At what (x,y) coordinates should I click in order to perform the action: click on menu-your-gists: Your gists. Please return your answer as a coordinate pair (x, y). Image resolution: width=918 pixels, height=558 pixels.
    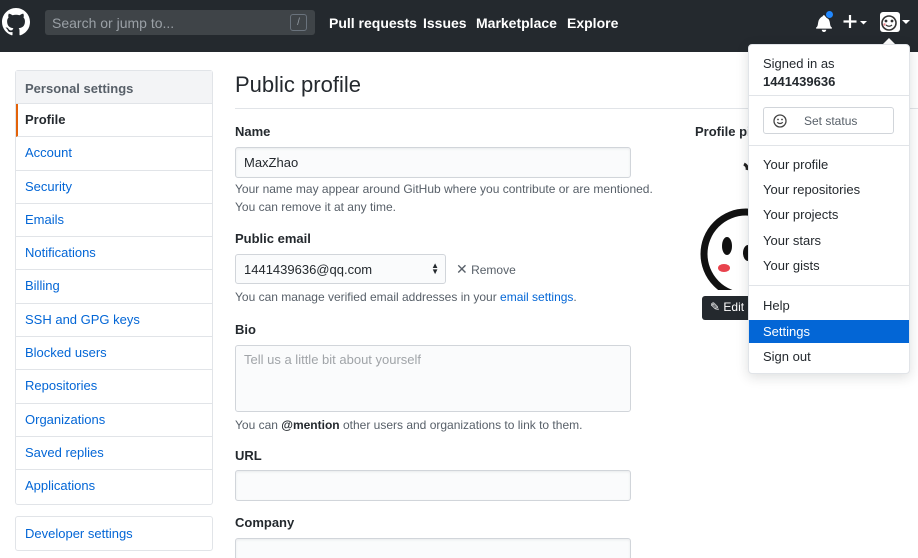
    Looking at the image, I should click on (829, 265).